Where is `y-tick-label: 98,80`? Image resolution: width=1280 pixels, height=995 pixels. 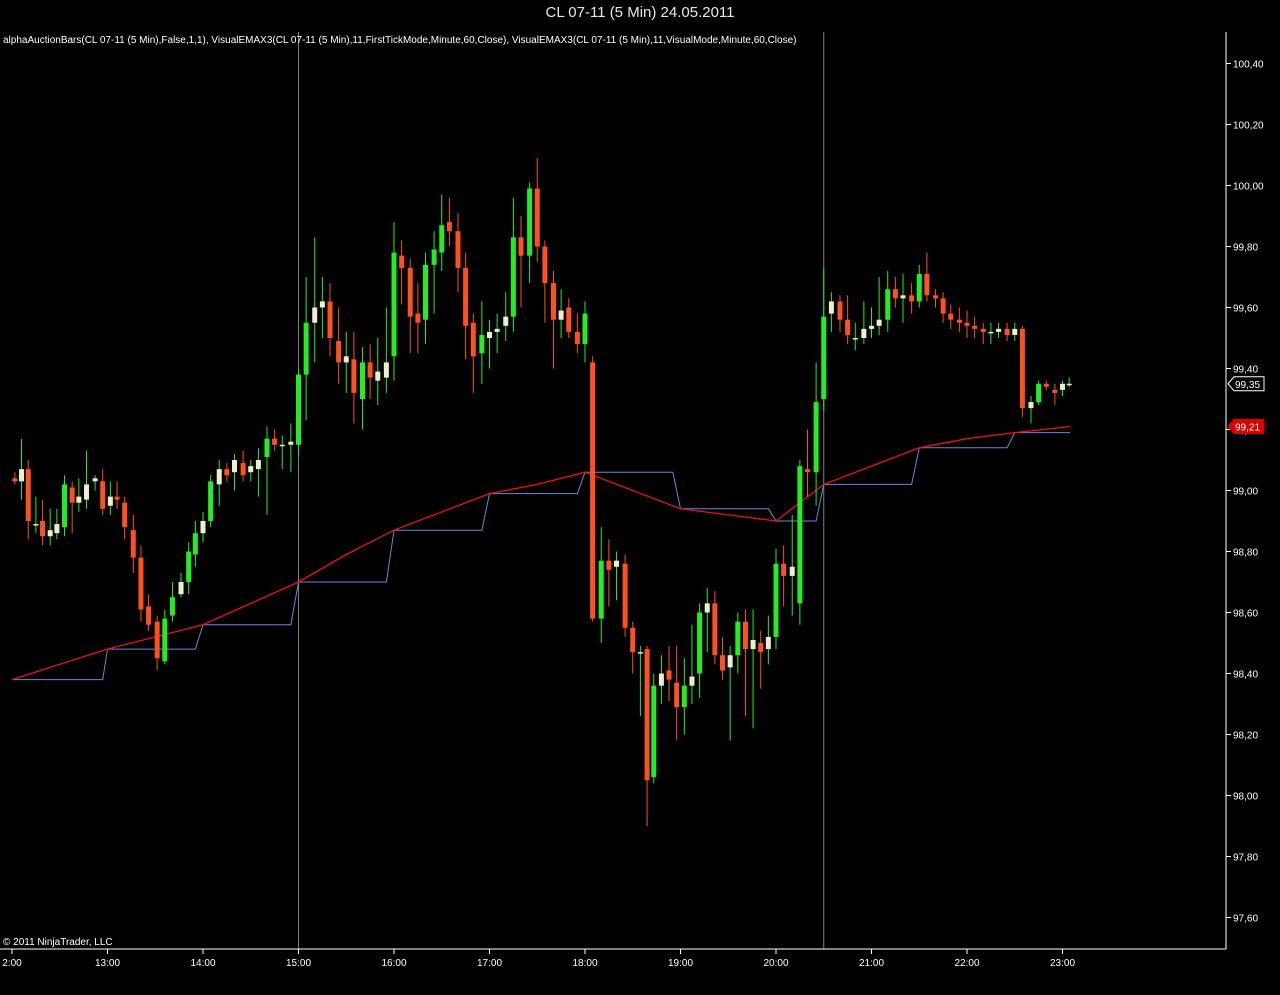 y-tick-label: 98,80 is located at coordinates (1245, 553).